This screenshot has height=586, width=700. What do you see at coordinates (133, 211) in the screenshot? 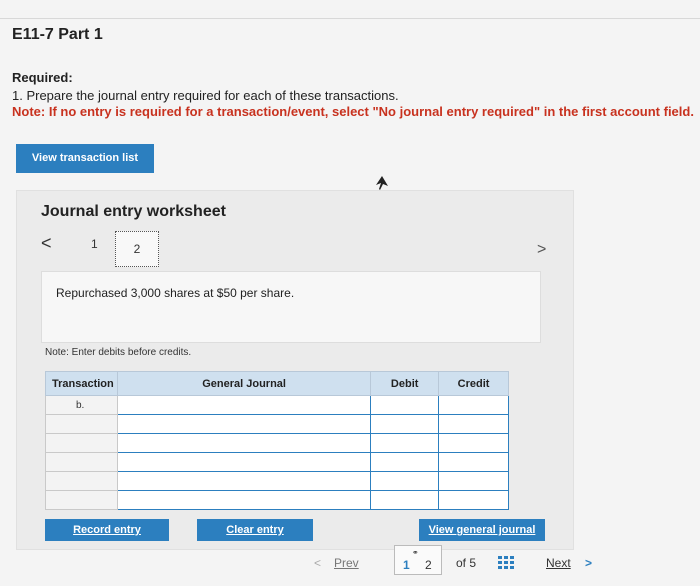
I see `worksheet-title: Journal entry worksheet` at bounding box center [133, 211].